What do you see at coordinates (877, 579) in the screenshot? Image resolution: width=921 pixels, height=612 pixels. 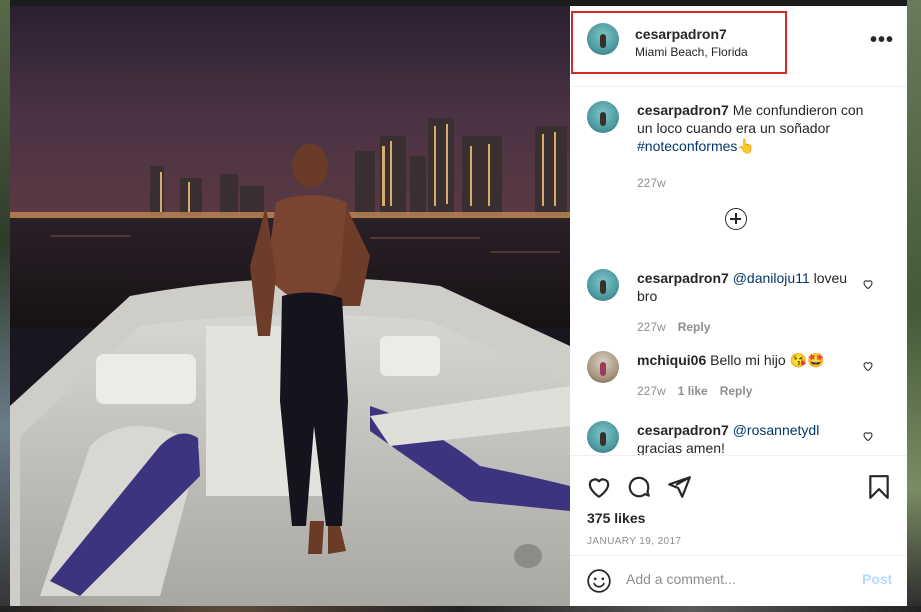 I see `post-button: Post` at bounding box center [877, 579].